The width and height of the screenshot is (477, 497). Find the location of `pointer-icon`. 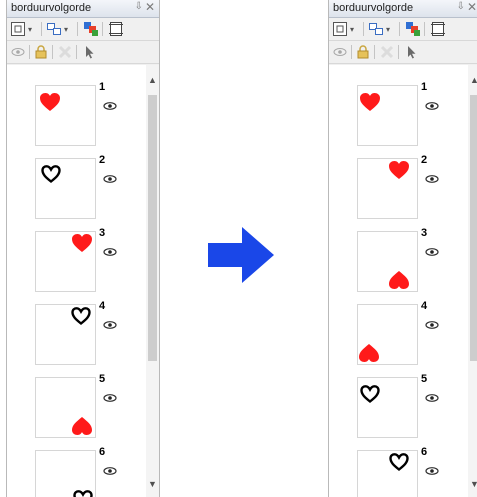

pointer-icon is located at coordinates (90, 52).